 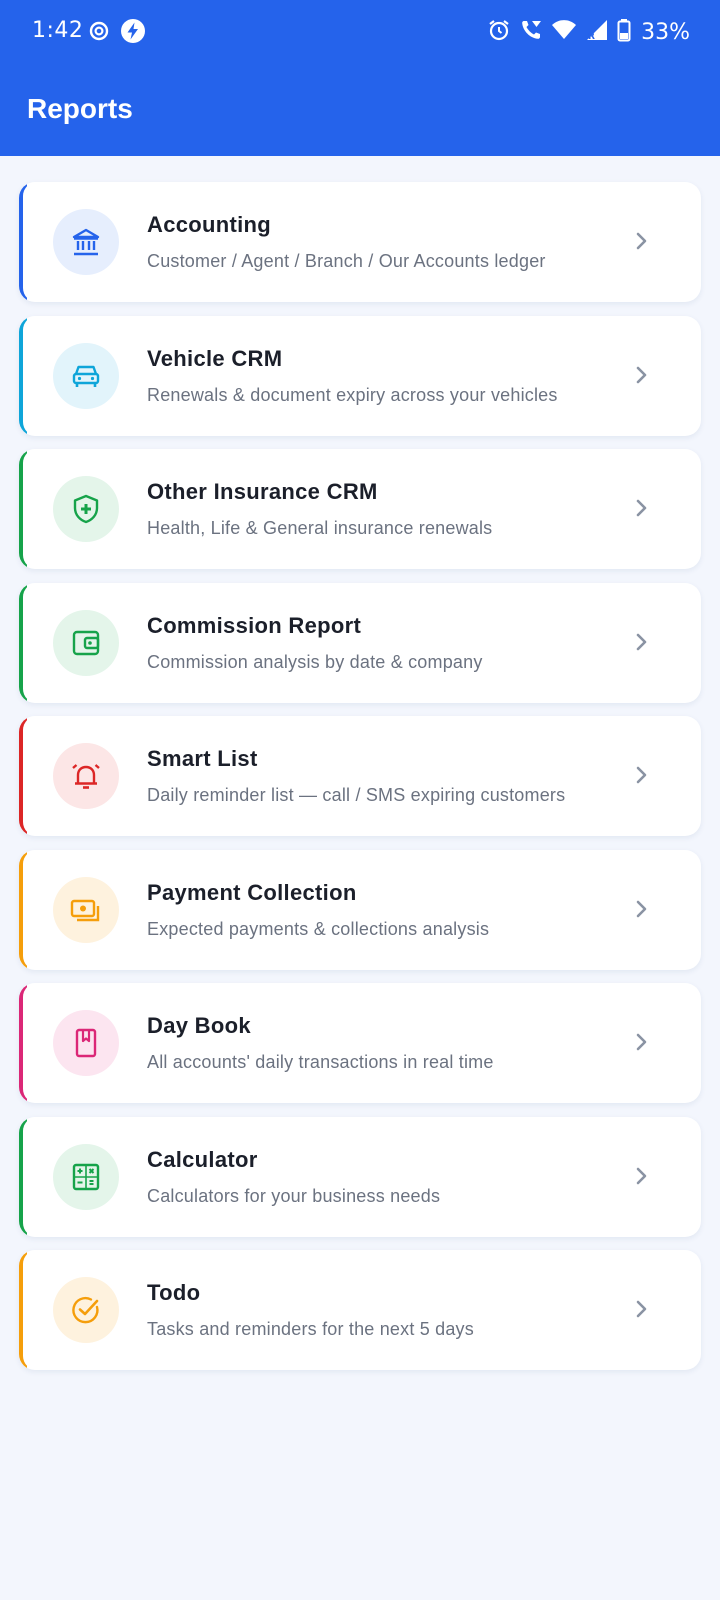 I want to click on app-bar: Reports, so click(x=360, y=110).